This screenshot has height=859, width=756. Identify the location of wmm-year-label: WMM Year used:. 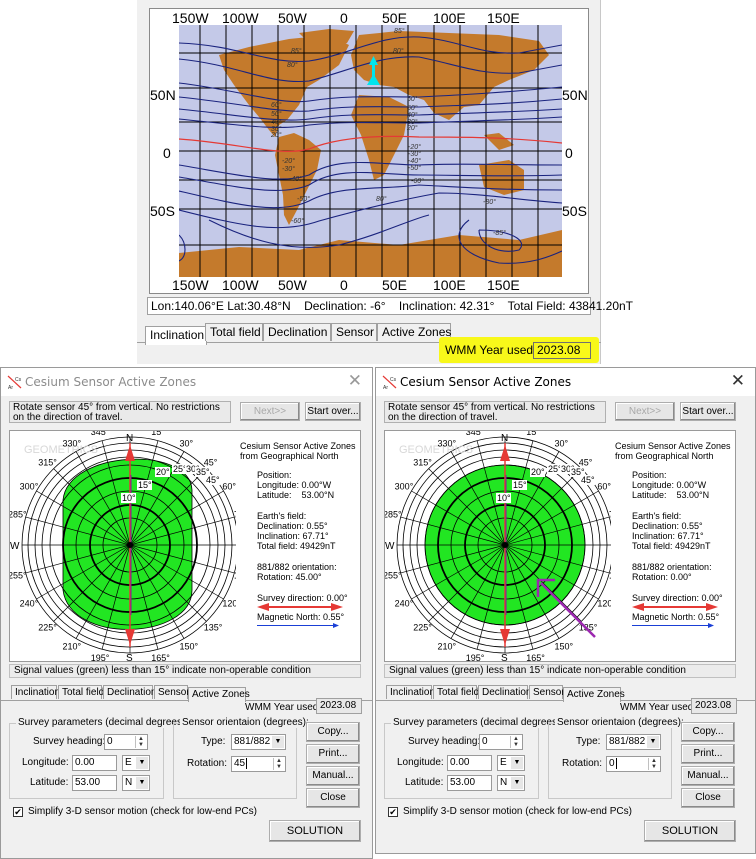
(491, 350).